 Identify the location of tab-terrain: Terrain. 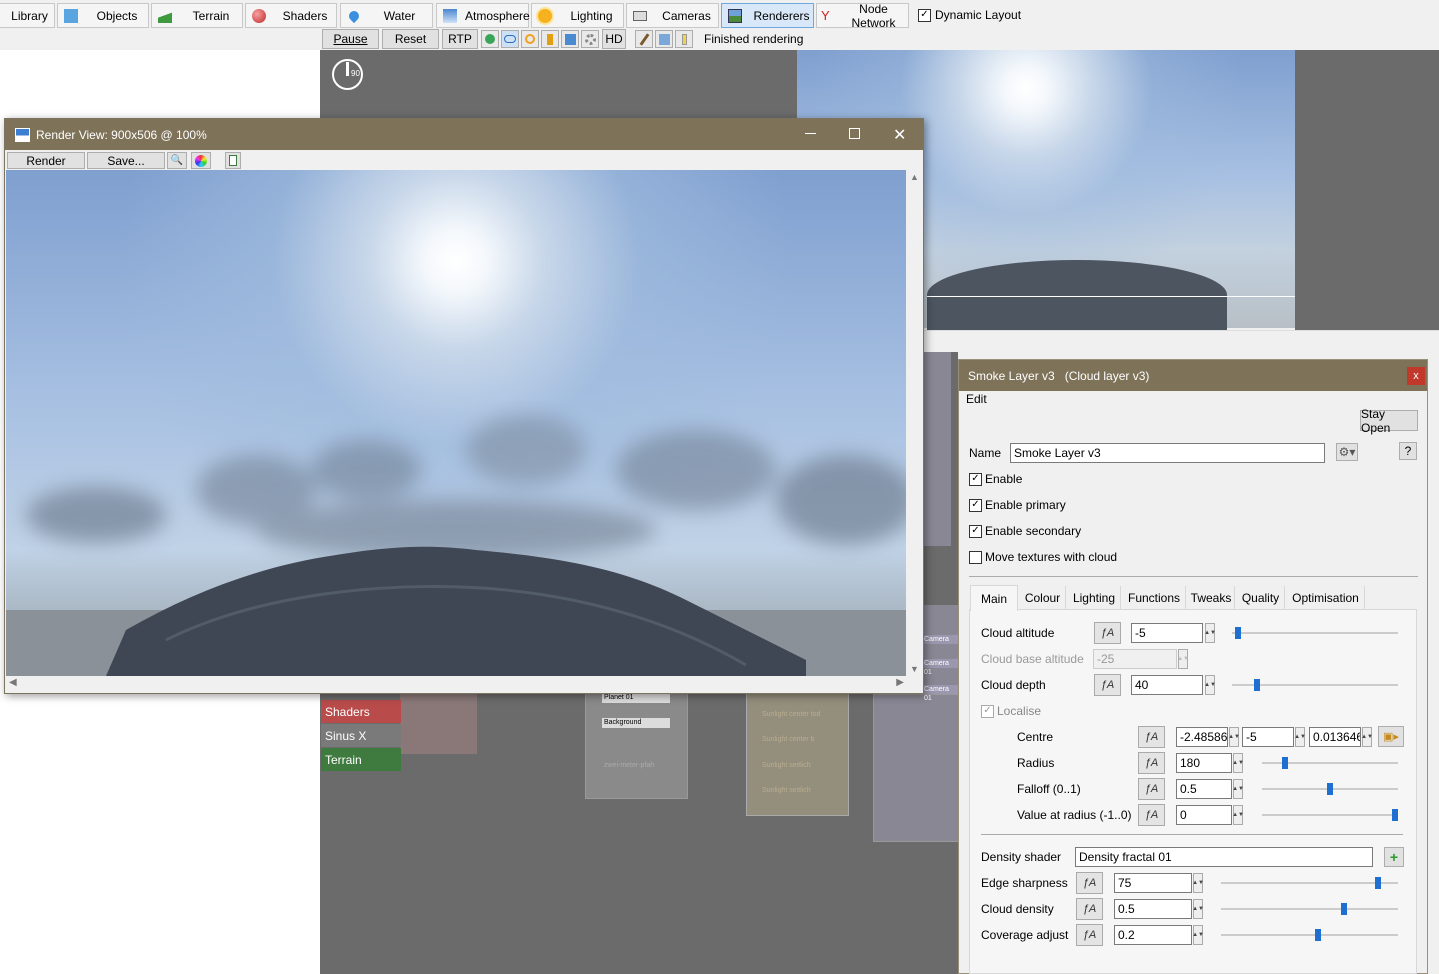
(197, 15).